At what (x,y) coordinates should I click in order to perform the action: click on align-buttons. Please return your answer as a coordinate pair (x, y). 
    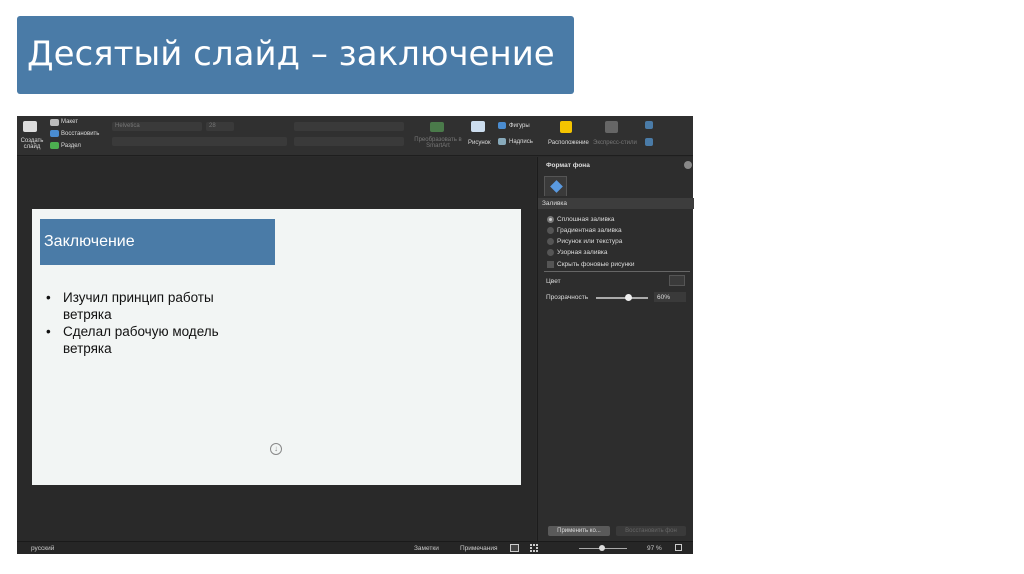
    Looking at the image, I should click on (349, 141).